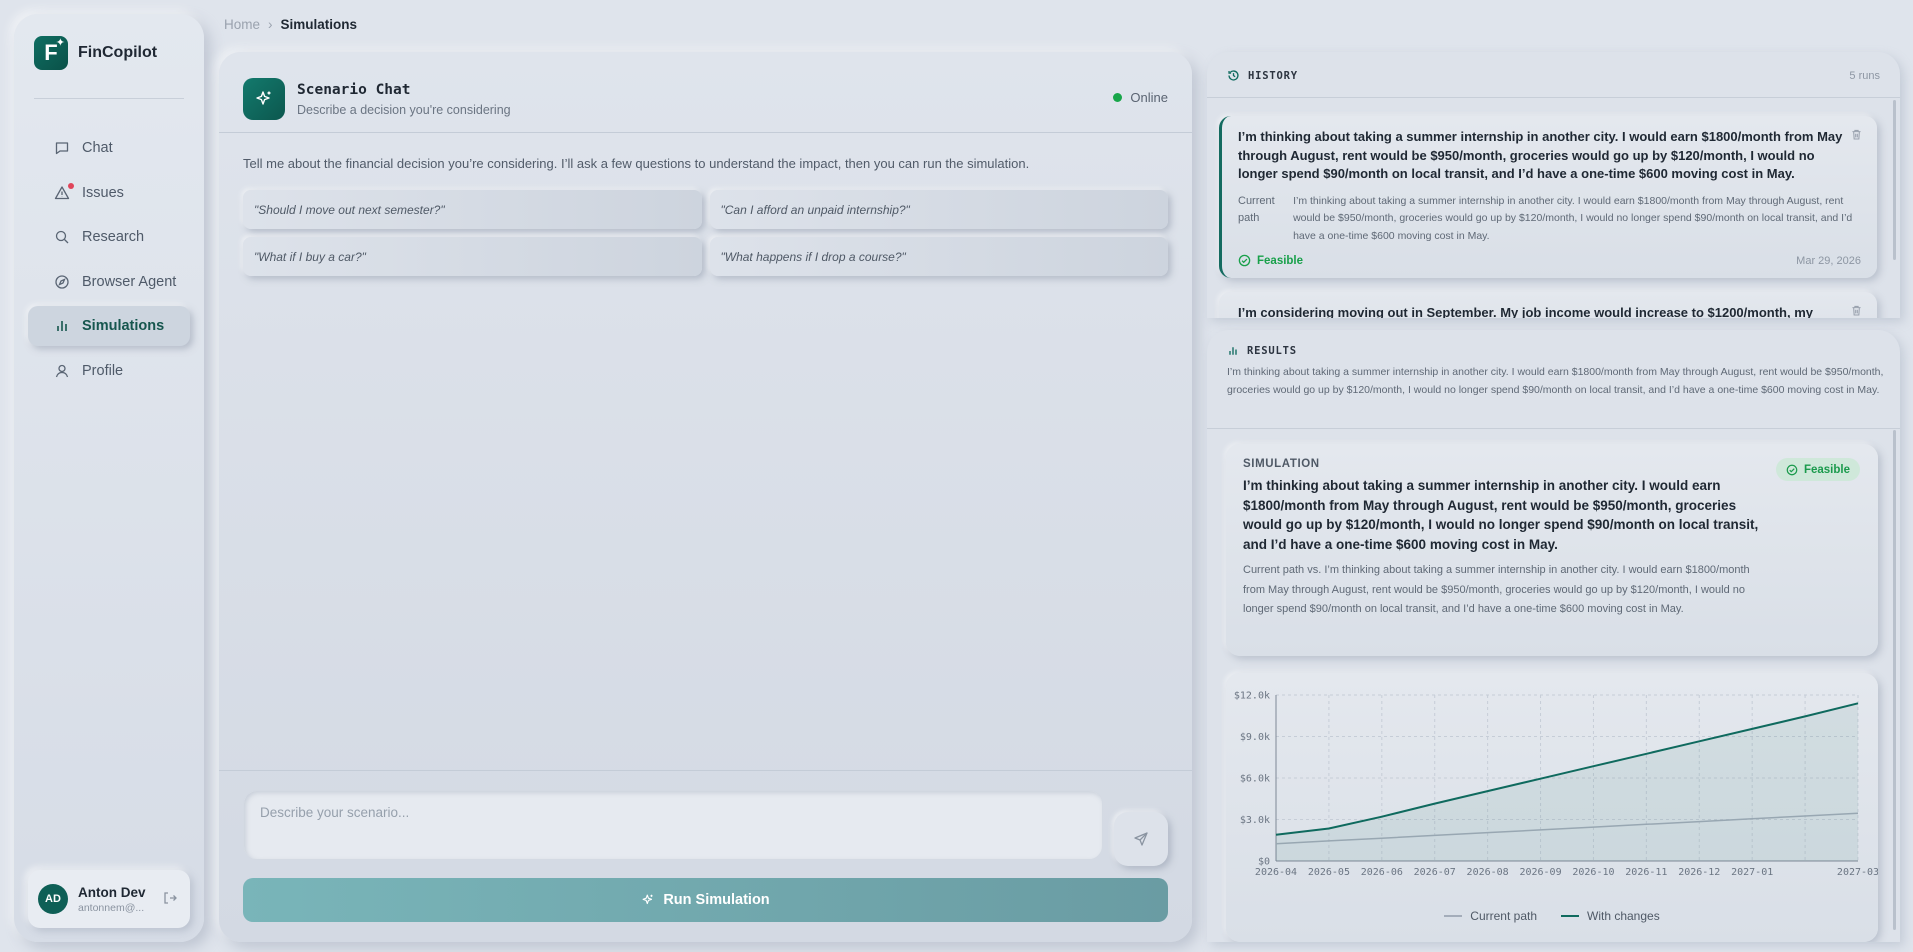 The width and height of the screenshot is (1913, 952). What do you see at coordinates (1280, 260) in the screenshot?
I see `feasible-label: Feasible` at bounding box center [1280, 260].